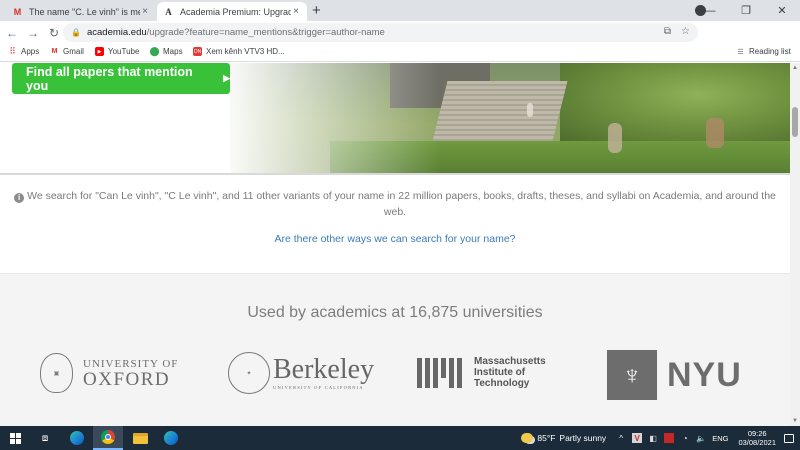 This screenshot has width=800, height=450. I want to click on clock-time: 09:26, so click(757, 433).